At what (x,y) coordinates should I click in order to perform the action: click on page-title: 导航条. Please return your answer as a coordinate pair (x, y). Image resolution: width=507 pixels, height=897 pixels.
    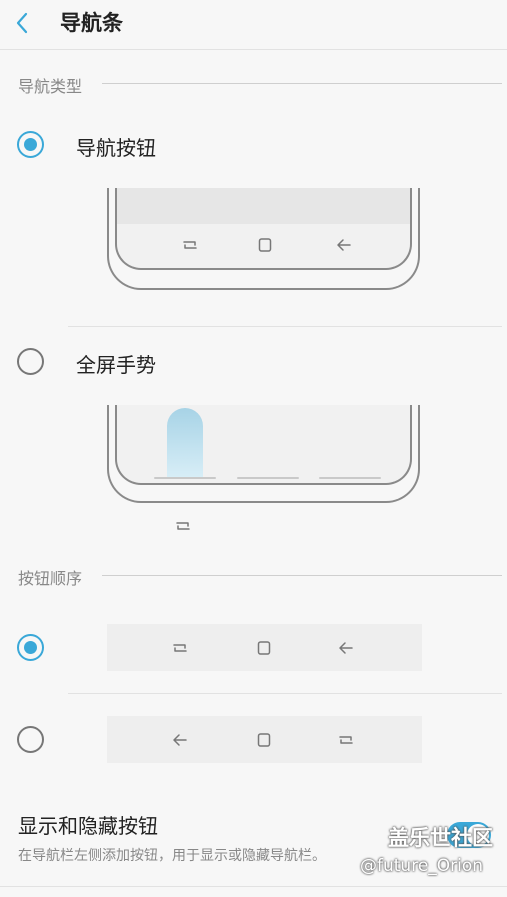
    Looking at the image, I should click on (91, 23).